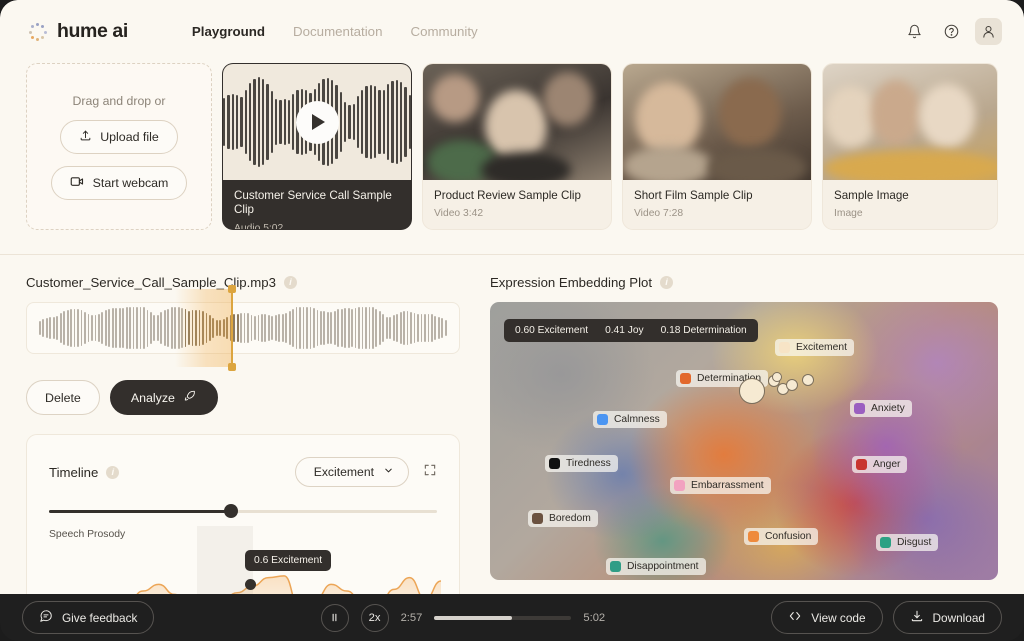 The image size is (1024, 641). Describe the element at coordinates (243, 511) in the screenshot. I see `timeline-scrubber` at that location.